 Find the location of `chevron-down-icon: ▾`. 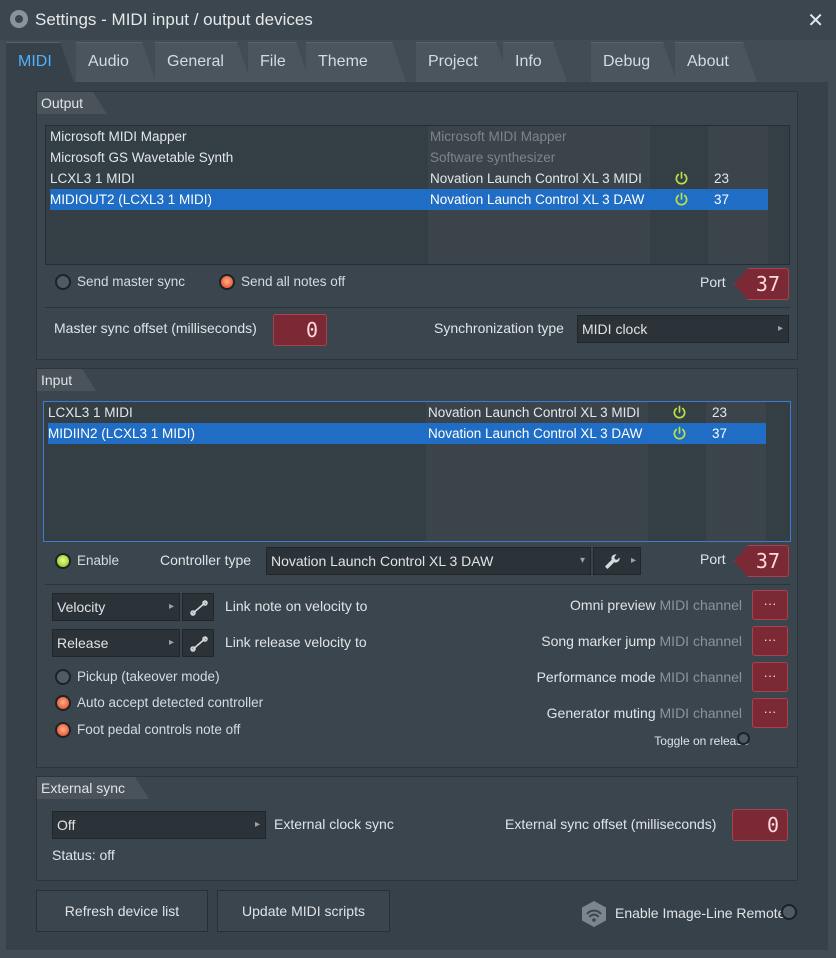

chevron-down-icon: ▾ is located at coordinates (582, 560).